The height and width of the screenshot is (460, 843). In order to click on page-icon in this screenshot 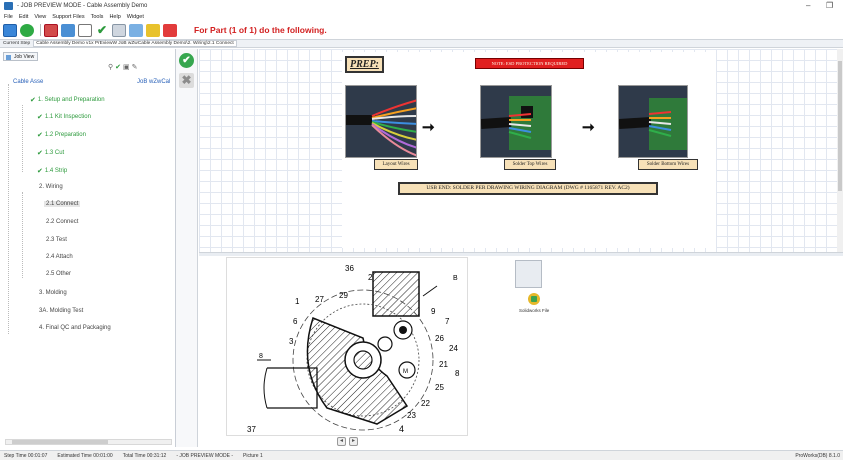, I will do `click(85, 30)`.